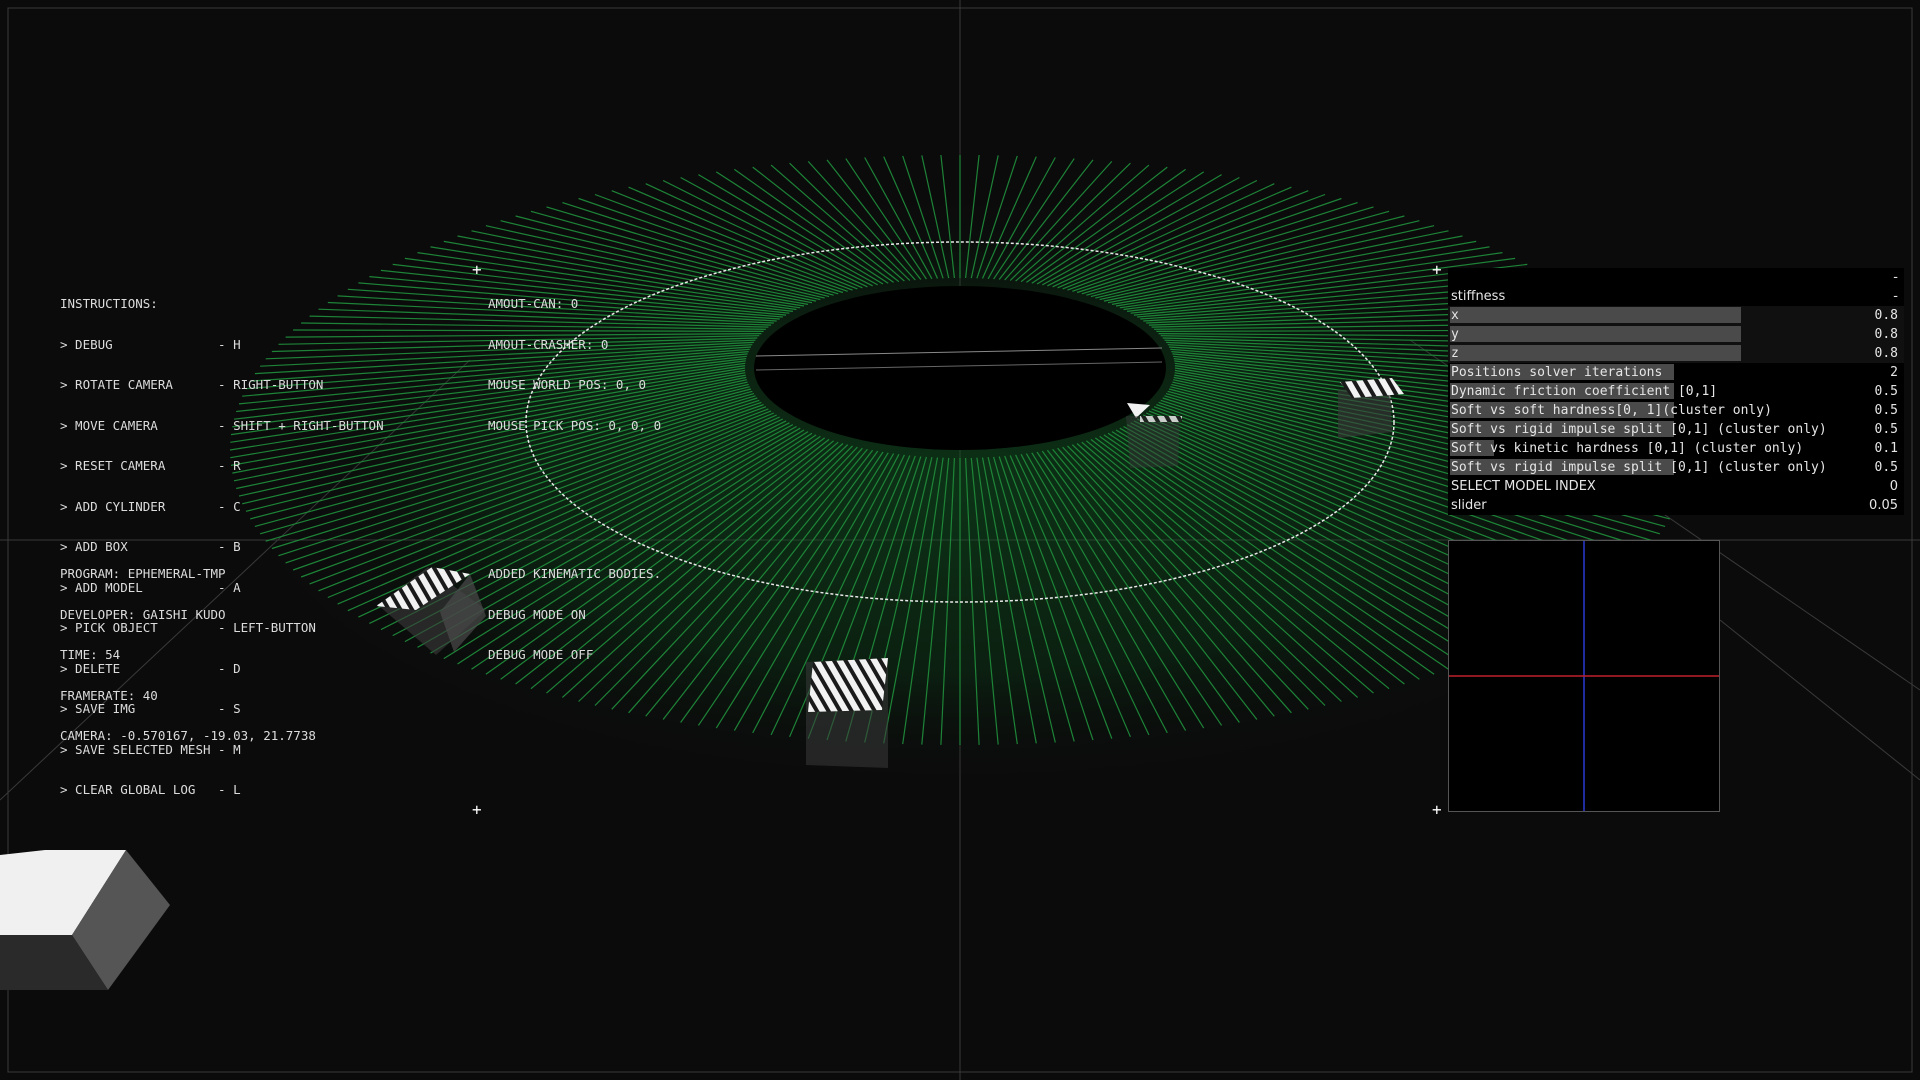 The width and height of the screenshot is (1920, 1080). I want to click on crosshair-top-left: +, so click(477, 269).